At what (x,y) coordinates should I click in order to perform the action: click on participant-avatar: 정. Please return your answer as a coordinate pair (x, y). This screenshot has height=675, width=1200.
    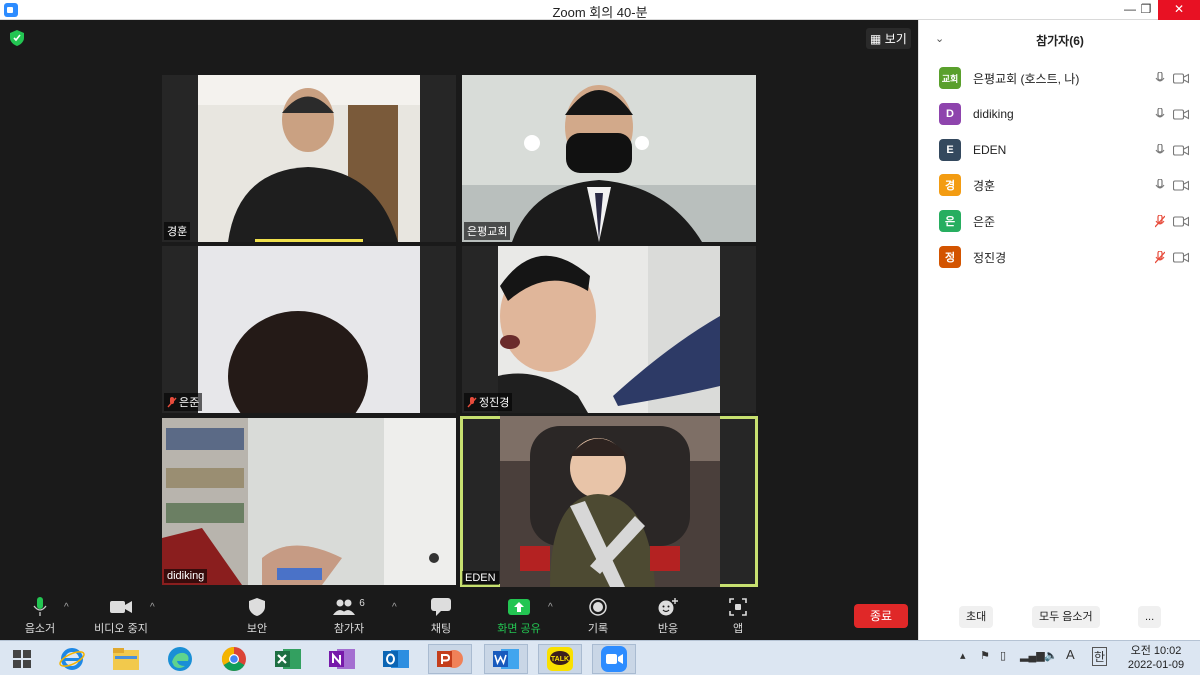
    Looking at the image, I should click on (950, 257).